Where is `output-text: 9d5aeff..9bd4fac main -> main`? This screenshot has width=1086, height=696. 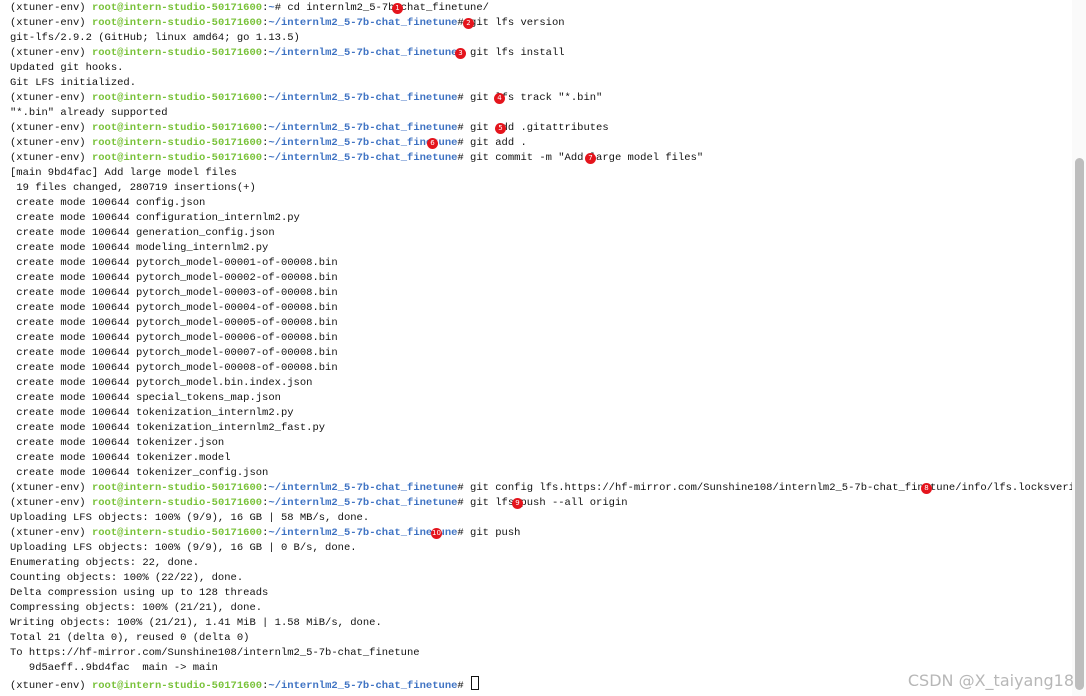
output-text: 9d5aeff..9bd4fac main -> main is located at coordinates (114, 668).